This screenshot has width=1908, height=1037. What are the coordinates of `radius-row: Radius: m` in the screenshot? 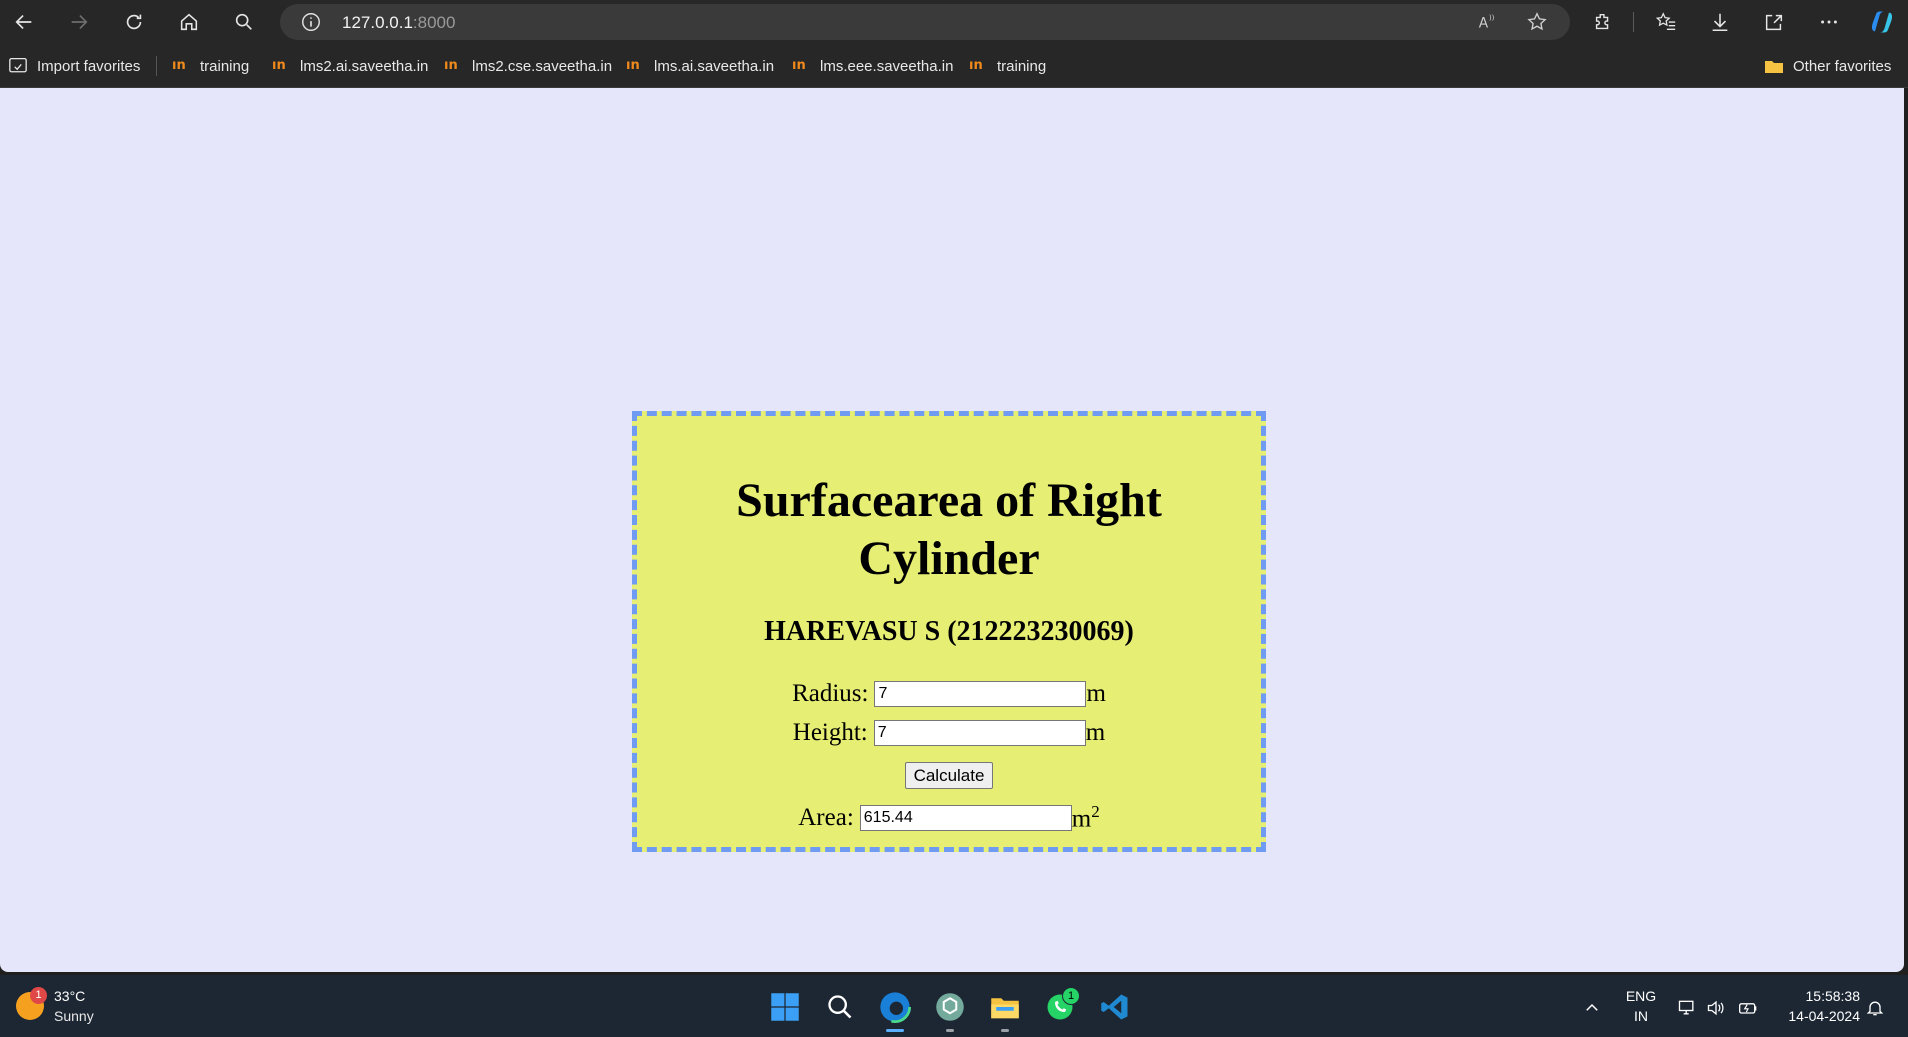 It's located at (949, 694).